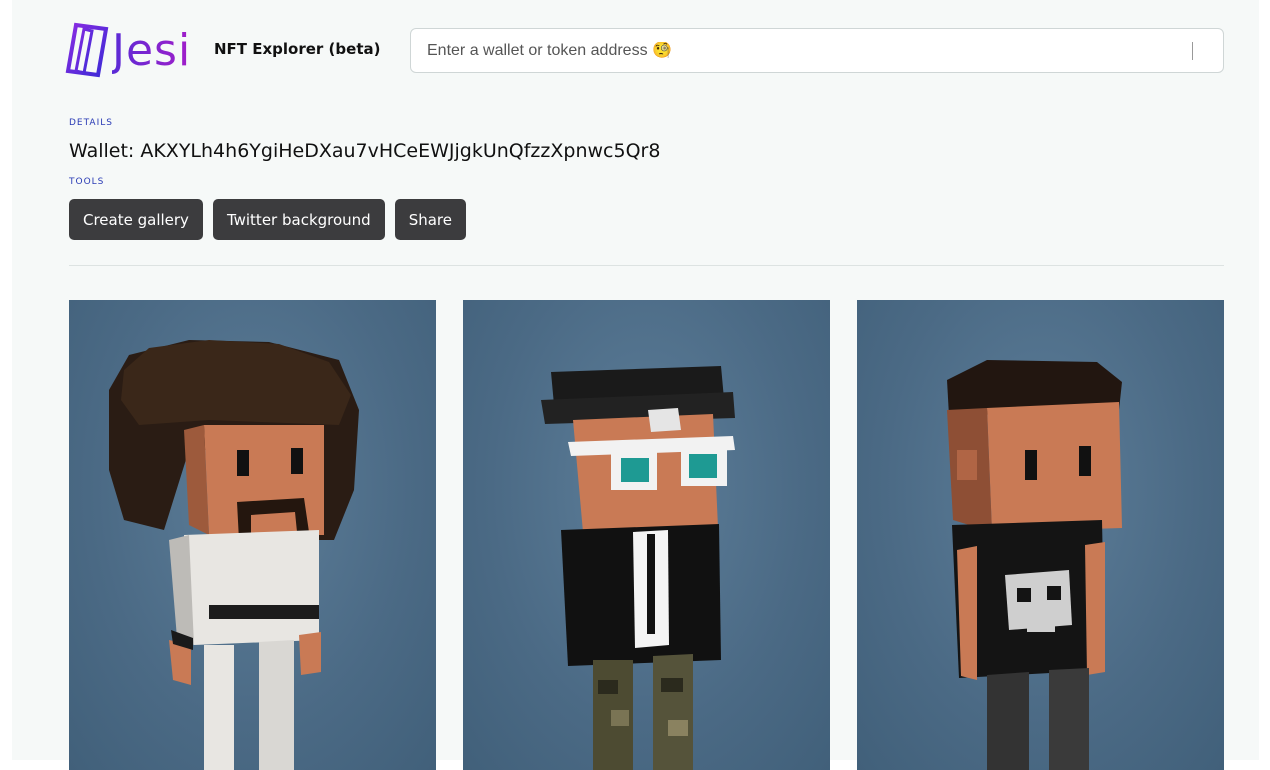  Describe the element at coordinates (91, 123) in the screenshot. I see `details-label: DETAILS` at that location.